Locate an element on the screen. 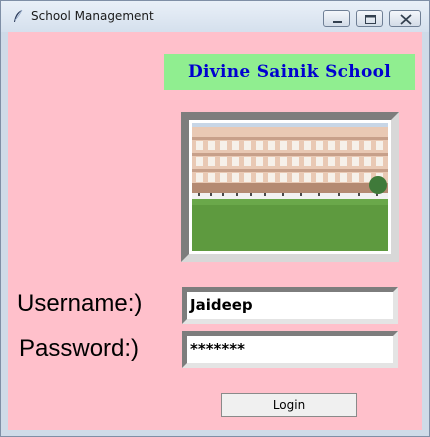  maximize-icon is located at coordinates (370, 19).